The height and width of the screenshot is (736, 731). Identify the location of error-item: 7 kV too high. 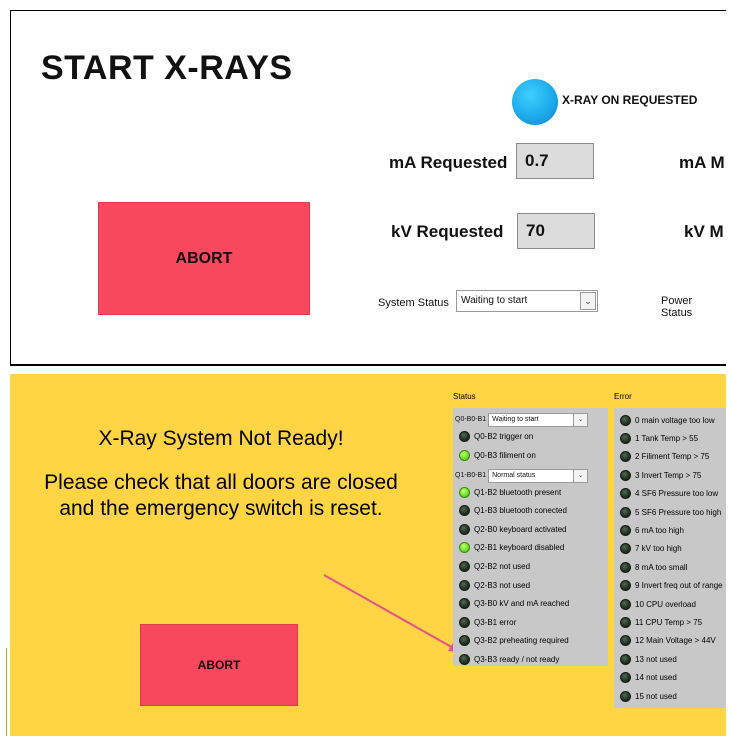
(651, 549).